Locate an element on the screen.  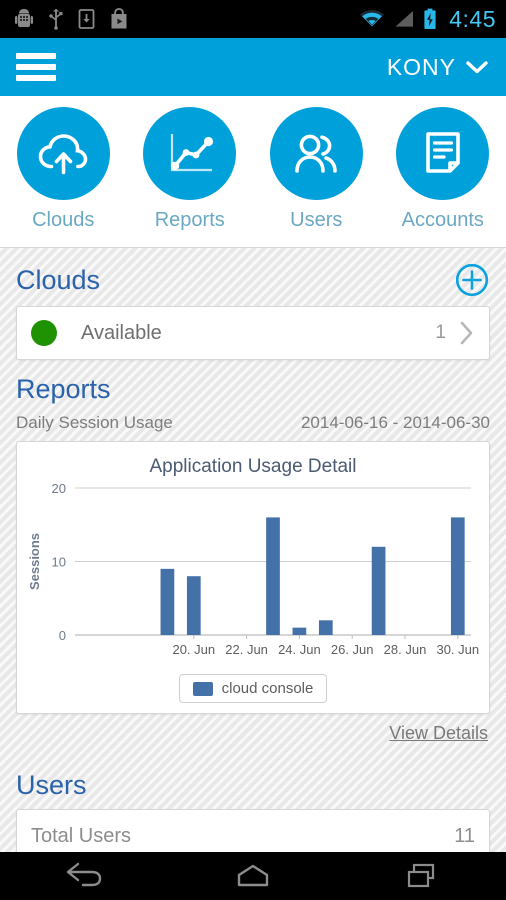
svg-text: 20. Jun is located at coordinates (193, 649).